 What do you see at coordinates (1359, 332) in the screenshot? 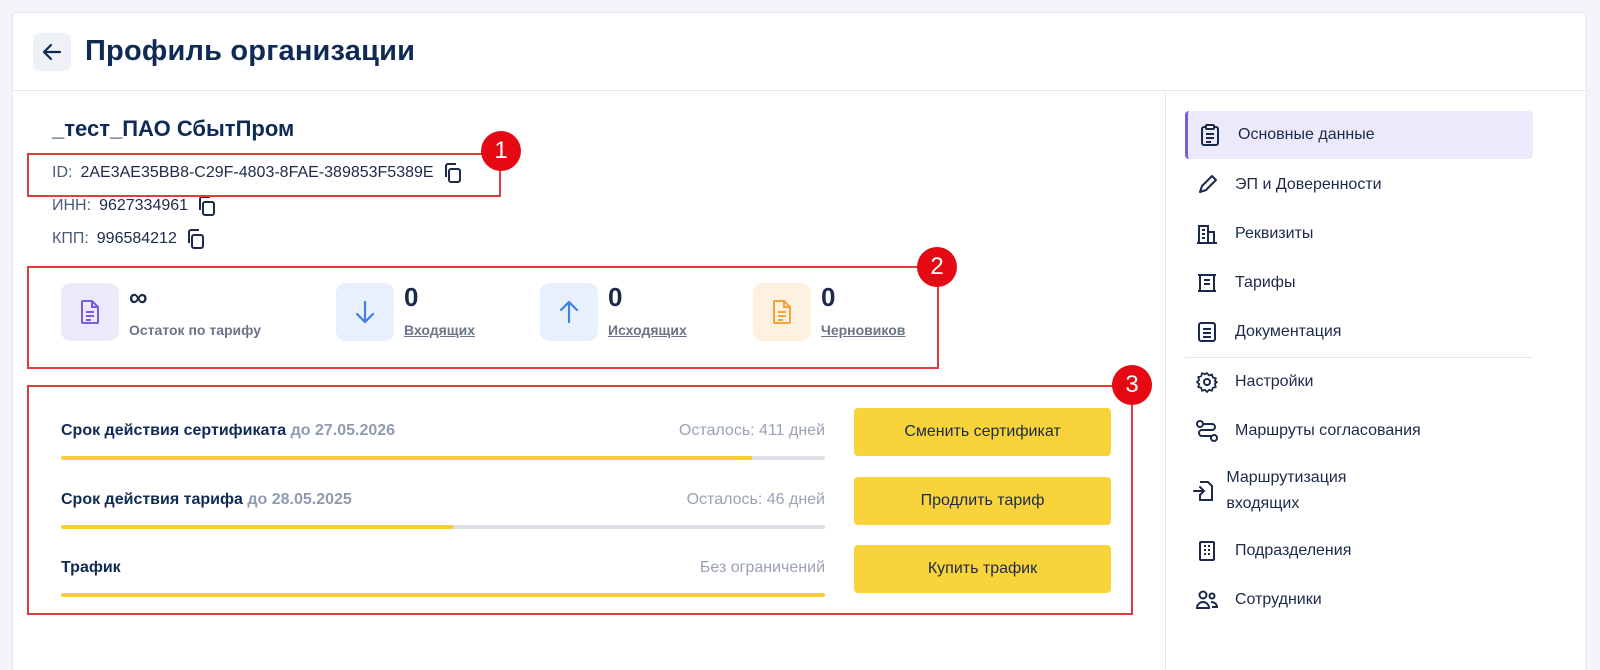
I see `sidebar-item-documentation: Документация` at bounding box center [1359, 332].